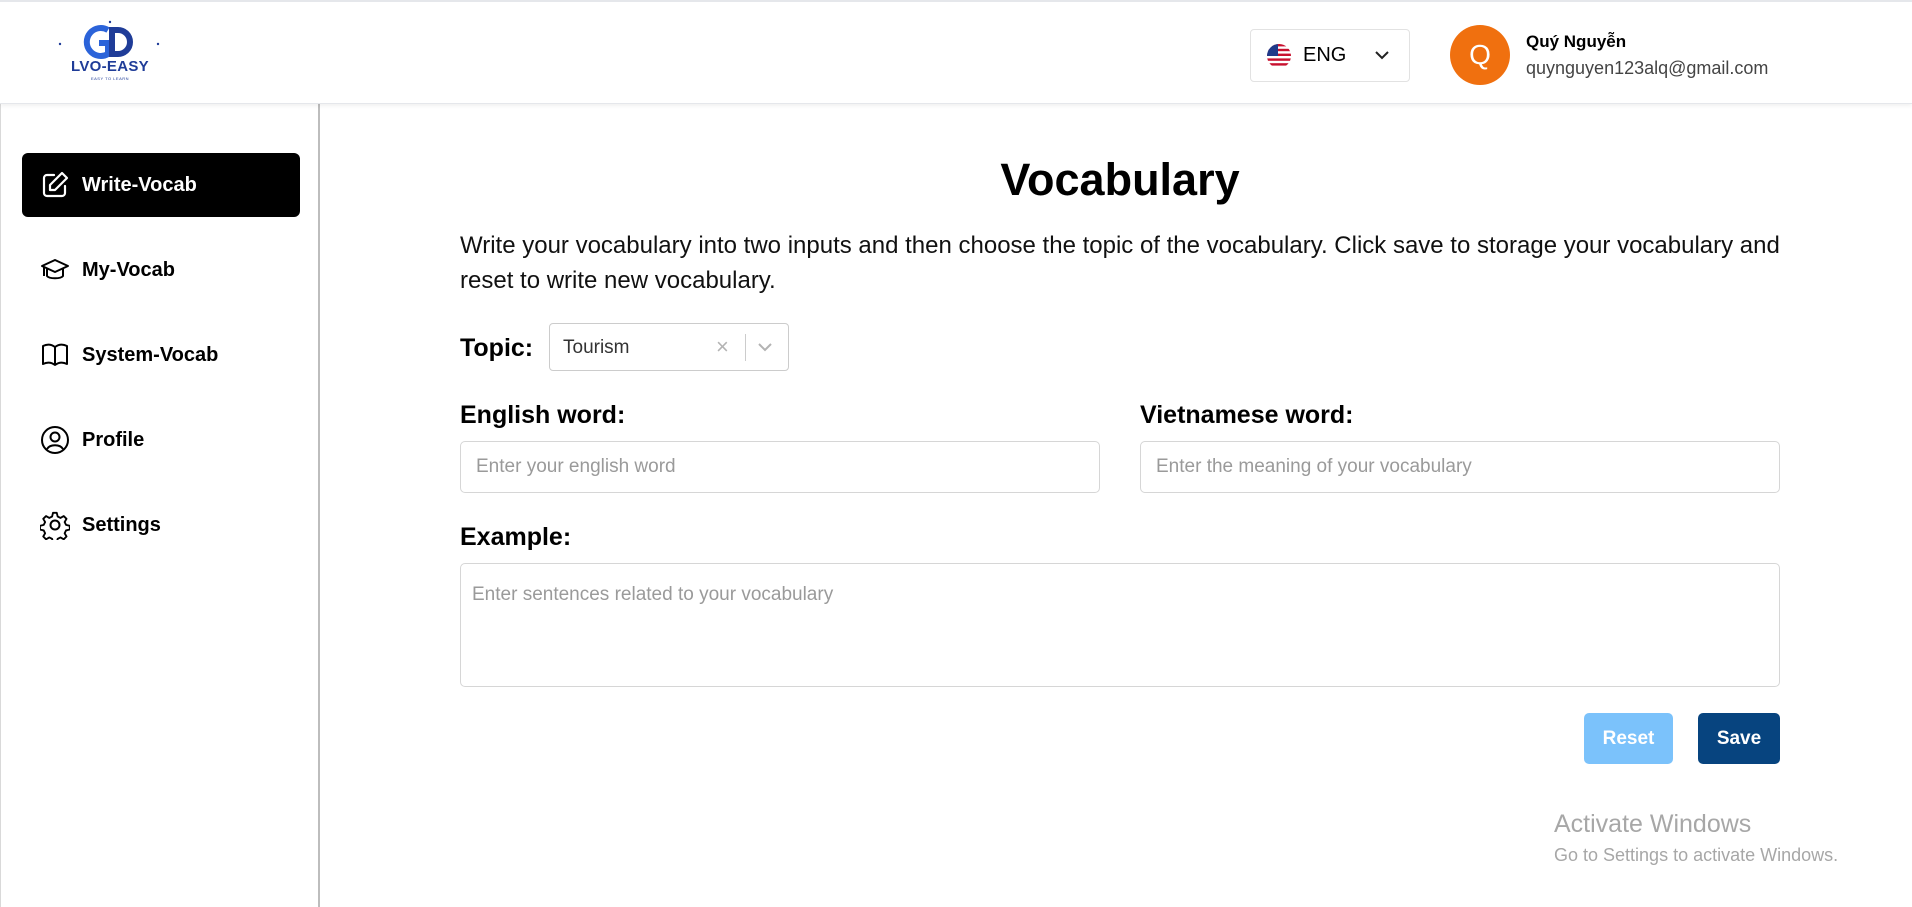 This screenshot has height=907, width=1912. I want to click on sidebar-item-label: Write-Vocab, so click(139, 184).